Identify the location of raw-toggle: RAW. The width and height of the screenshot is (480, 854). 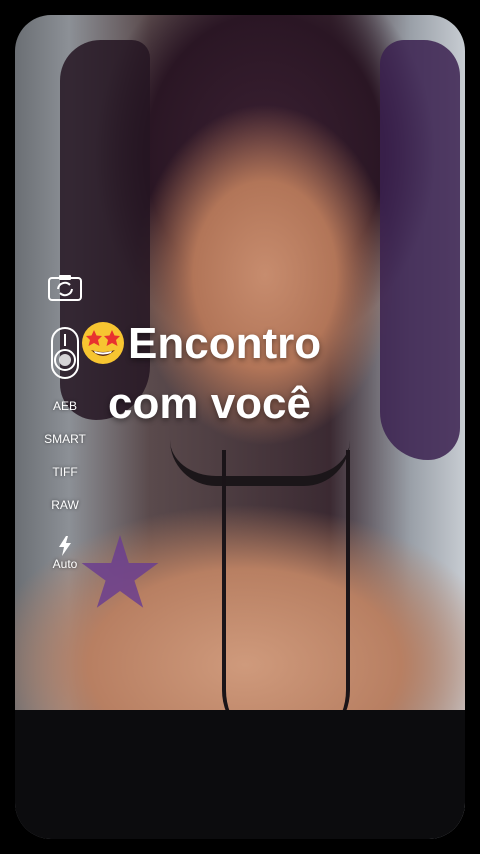
(65, 505).